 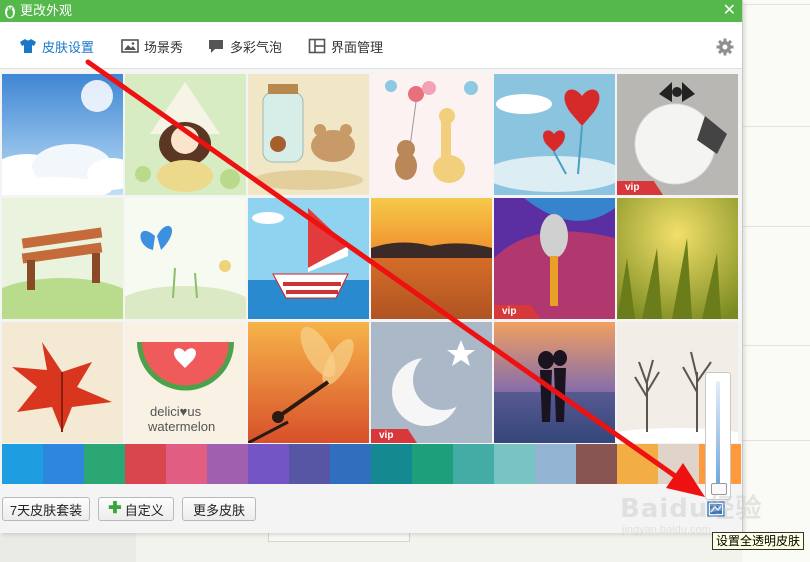 I want to click on transparency-slider, so click(x=718, y=436).